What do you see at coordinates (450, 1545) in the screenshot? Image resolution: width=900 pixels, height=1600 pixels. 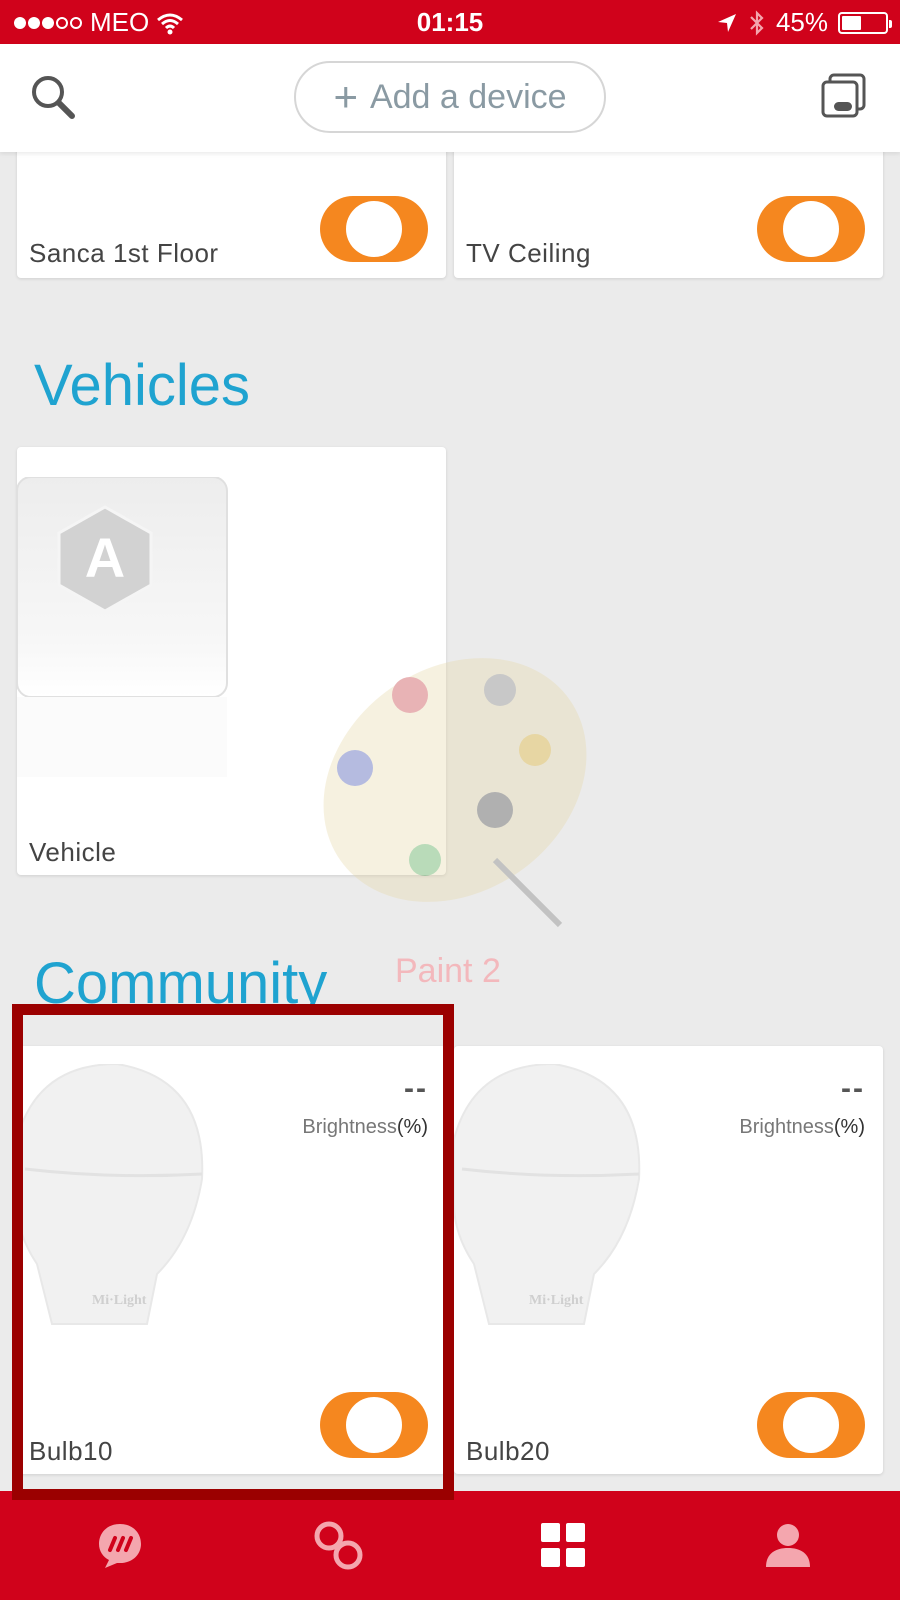 I see `bottom-tab-bar` at bounding box center [450, 1545].